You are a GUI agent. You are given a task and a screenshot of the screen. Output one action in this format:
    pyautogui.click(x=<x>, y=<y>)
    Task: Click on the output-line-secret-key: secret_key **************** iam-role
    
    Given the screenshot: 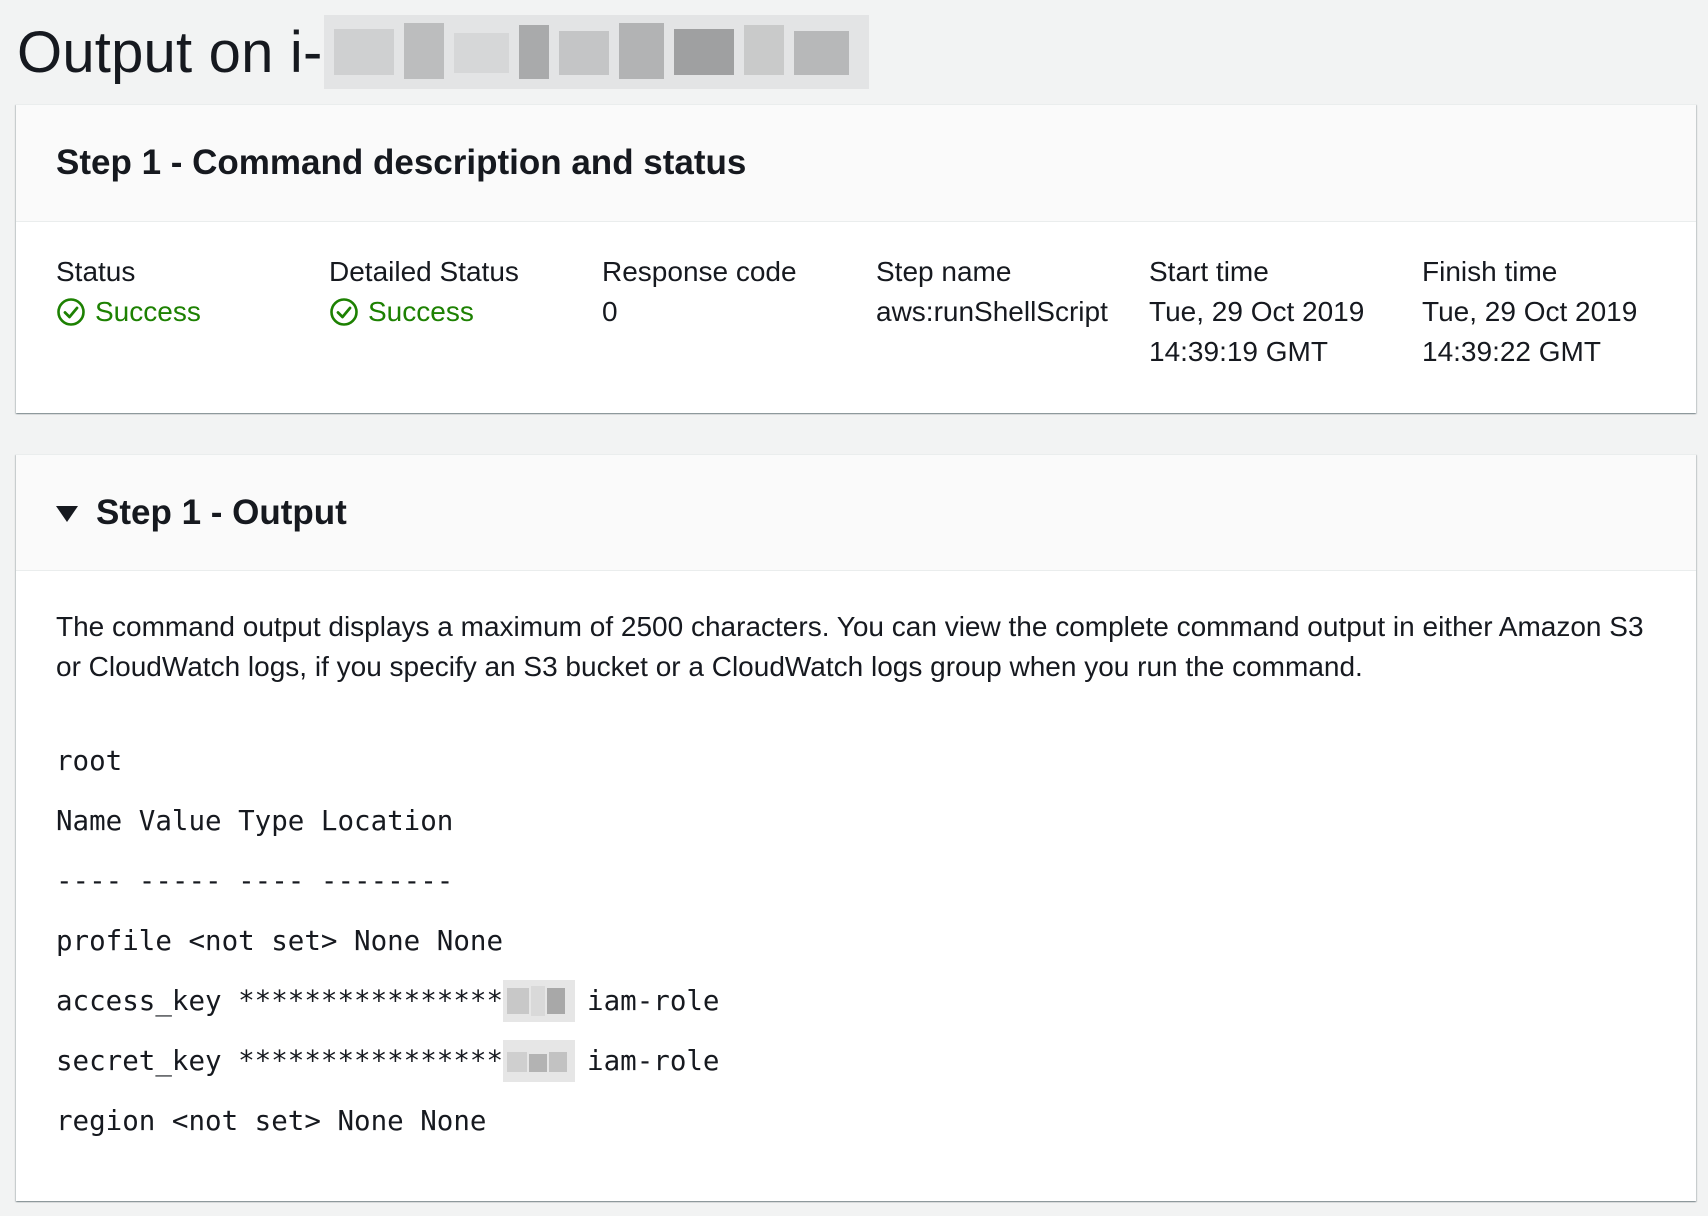 What is the action you would take?
    pyautogui.click(x=856, y=1061)
    